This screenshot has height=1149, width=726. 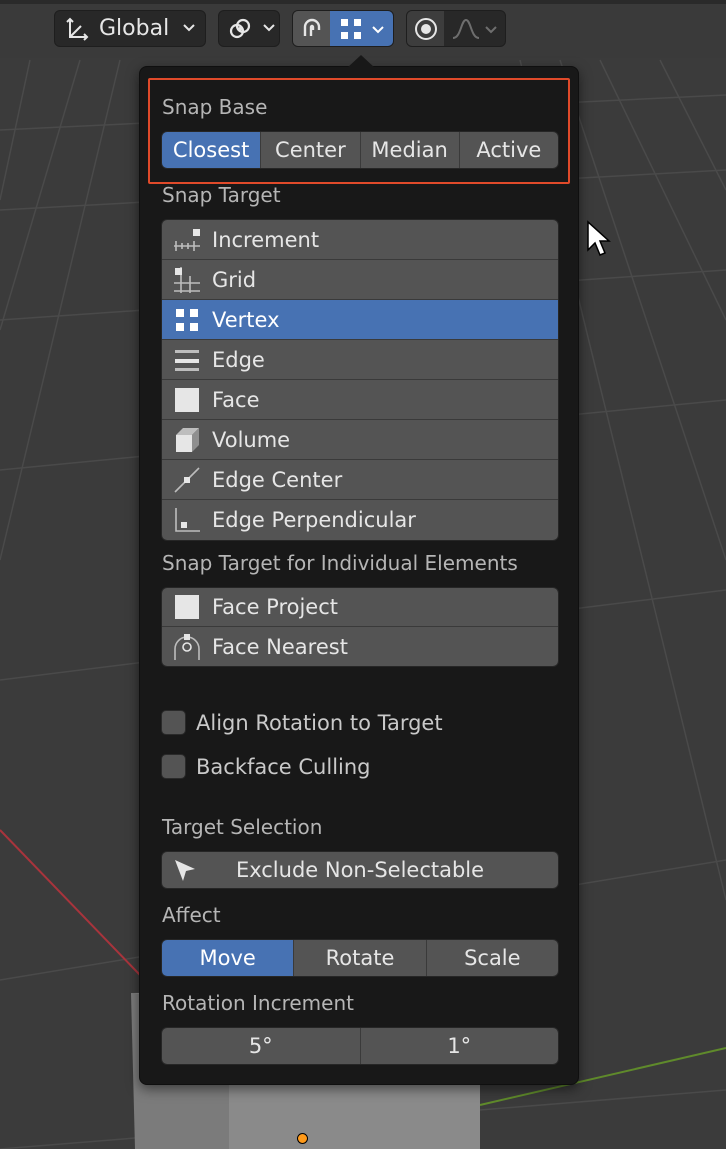 I want to click on mouse-cursor-icon, so click(x=599, y=241).